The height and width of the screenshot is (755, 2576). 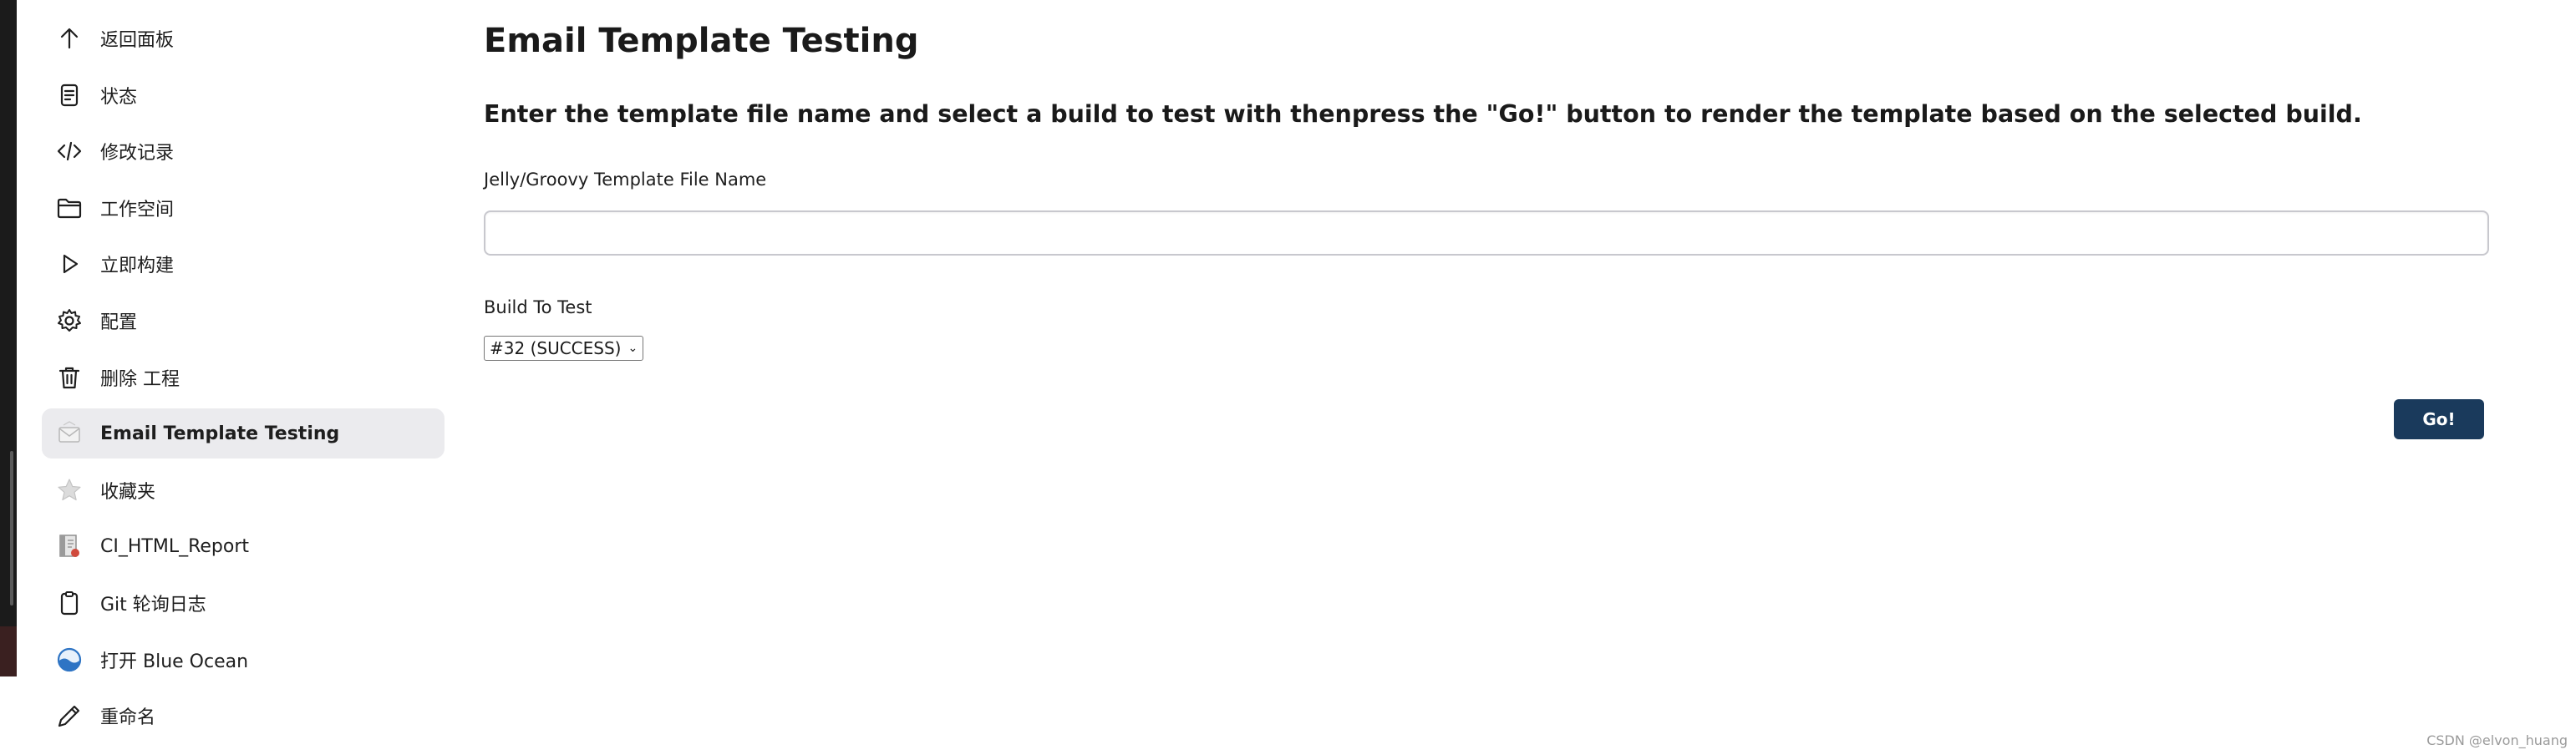 I want to click on build-select-value: #32 (SUCCESS), so click(x=556, y=348).